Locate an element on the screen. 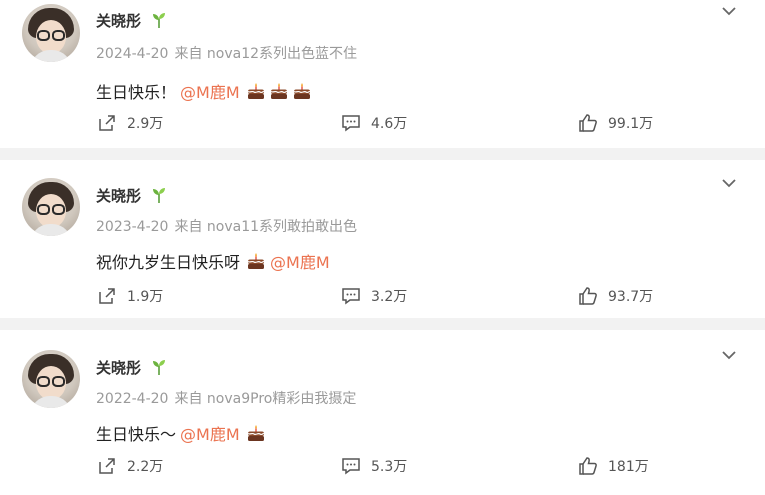 Image resolution: width=765 pixels, height=495 pixels. post-meta: 2024-4-20 来自 nova12系列出色蓝不住 is located at coordinates (226, 53).